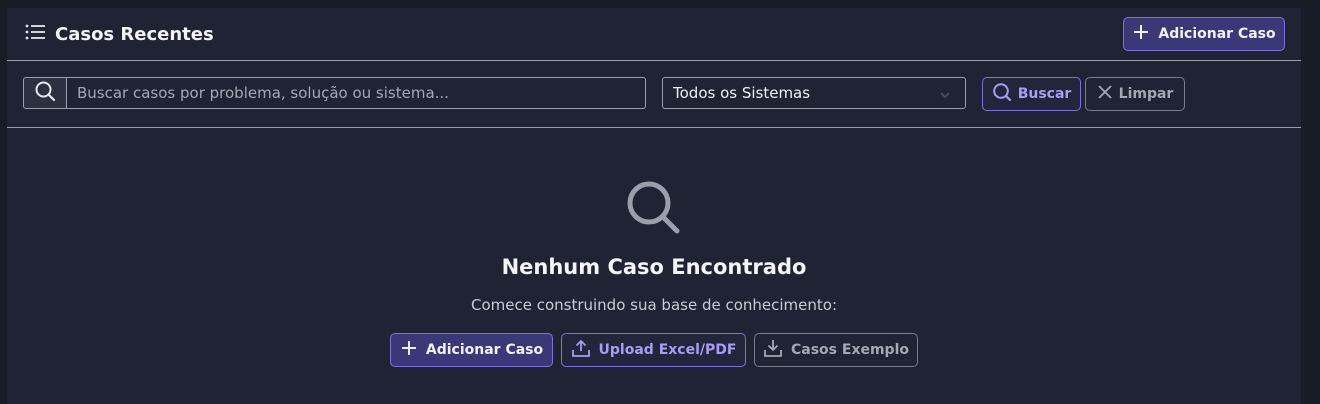  What do you see at coordinates (850, 350) in the screenshot?
I see `example-cases-label: Casos Exemplo` at bounding box center [850, 350].